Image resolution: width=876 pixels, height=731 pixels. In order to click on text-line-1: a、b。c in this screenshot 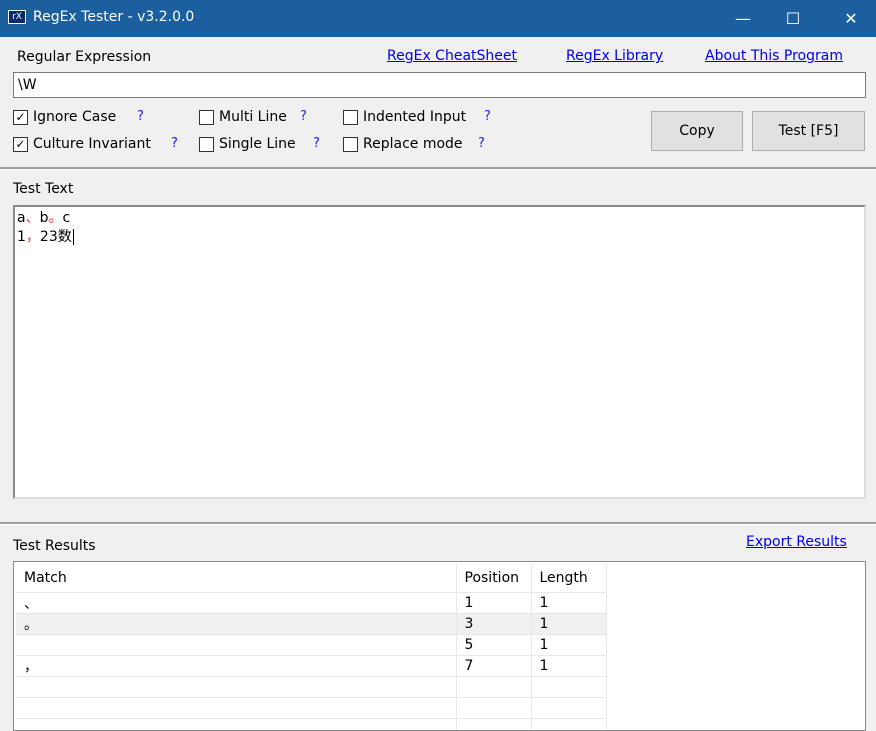, I will do `click(439, 218)`.